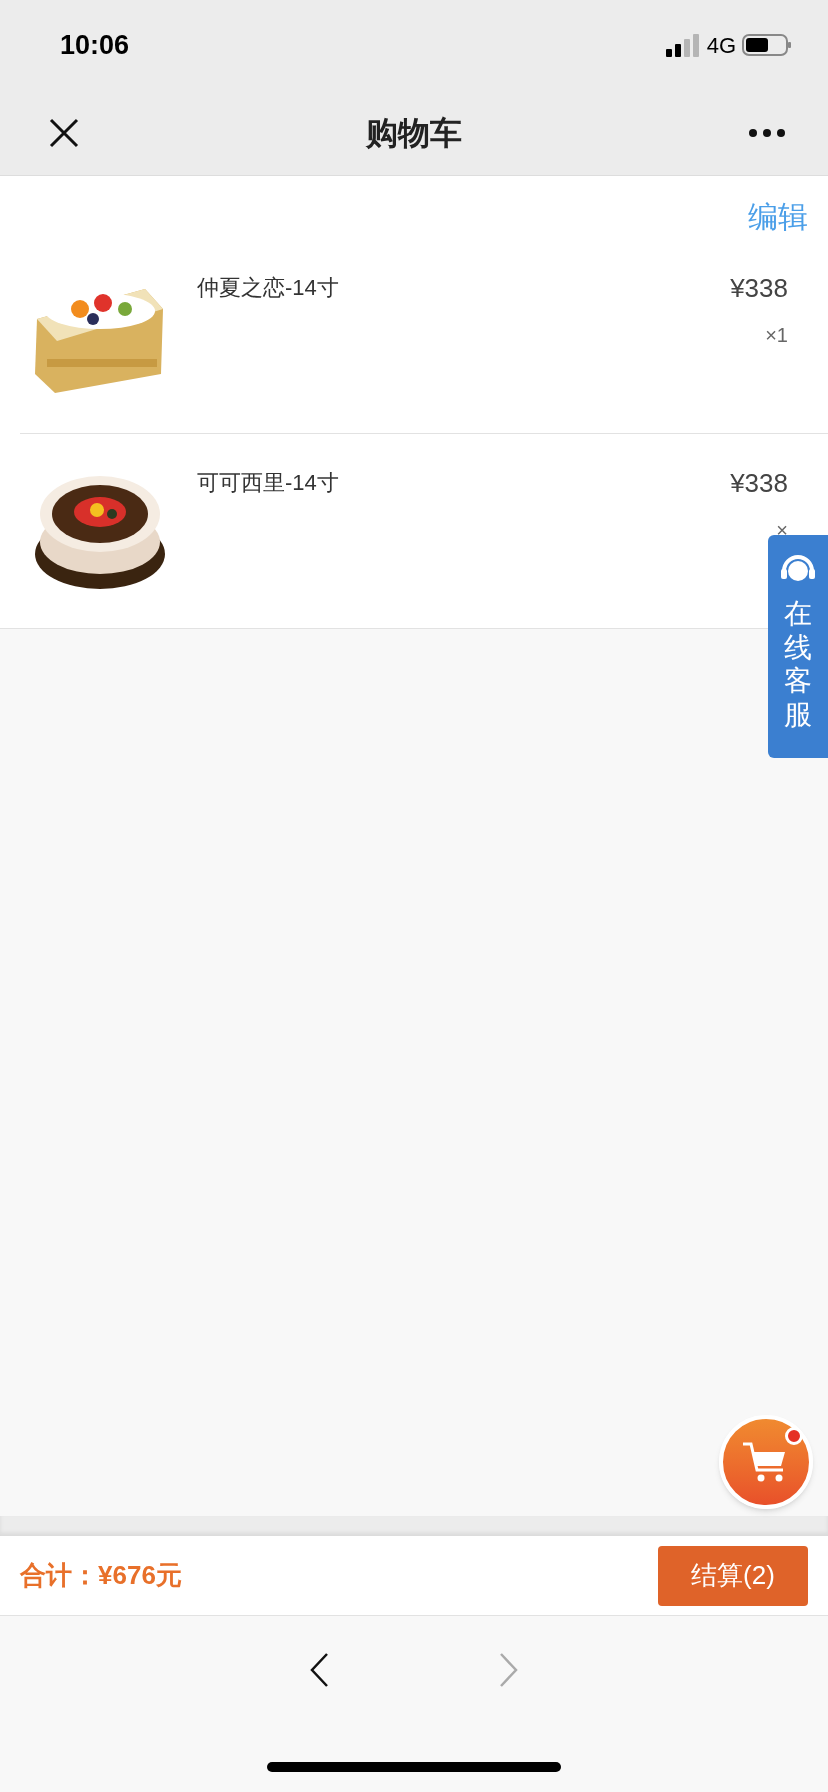 Image resolution: width=828 pixels, height=1792 pixels. I want to click on close-icon, so click(64, 132).